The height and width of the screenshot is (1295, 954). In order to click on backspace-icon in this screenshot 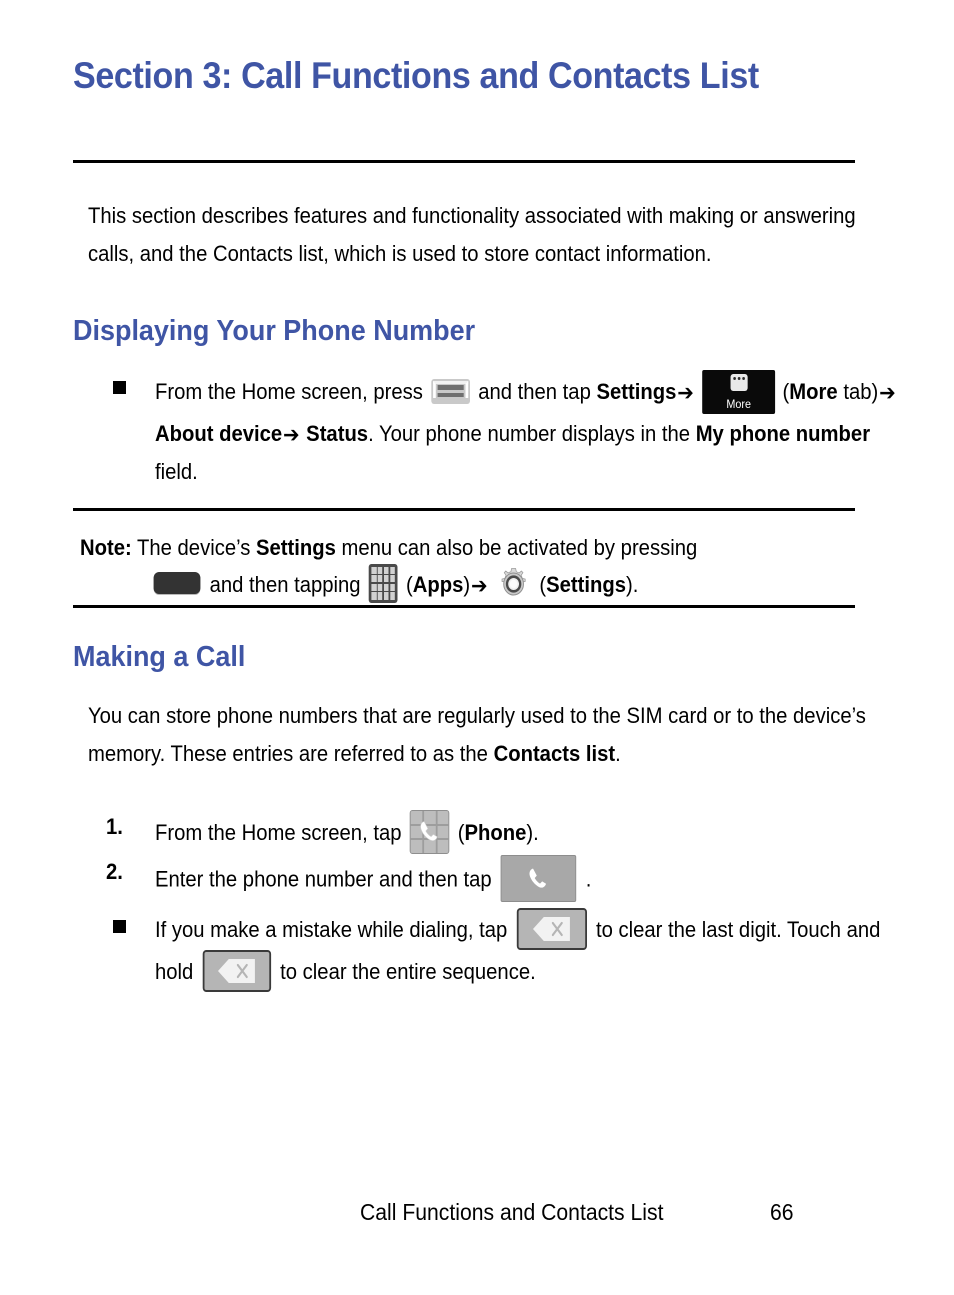, I will do `click(551, 929)`.